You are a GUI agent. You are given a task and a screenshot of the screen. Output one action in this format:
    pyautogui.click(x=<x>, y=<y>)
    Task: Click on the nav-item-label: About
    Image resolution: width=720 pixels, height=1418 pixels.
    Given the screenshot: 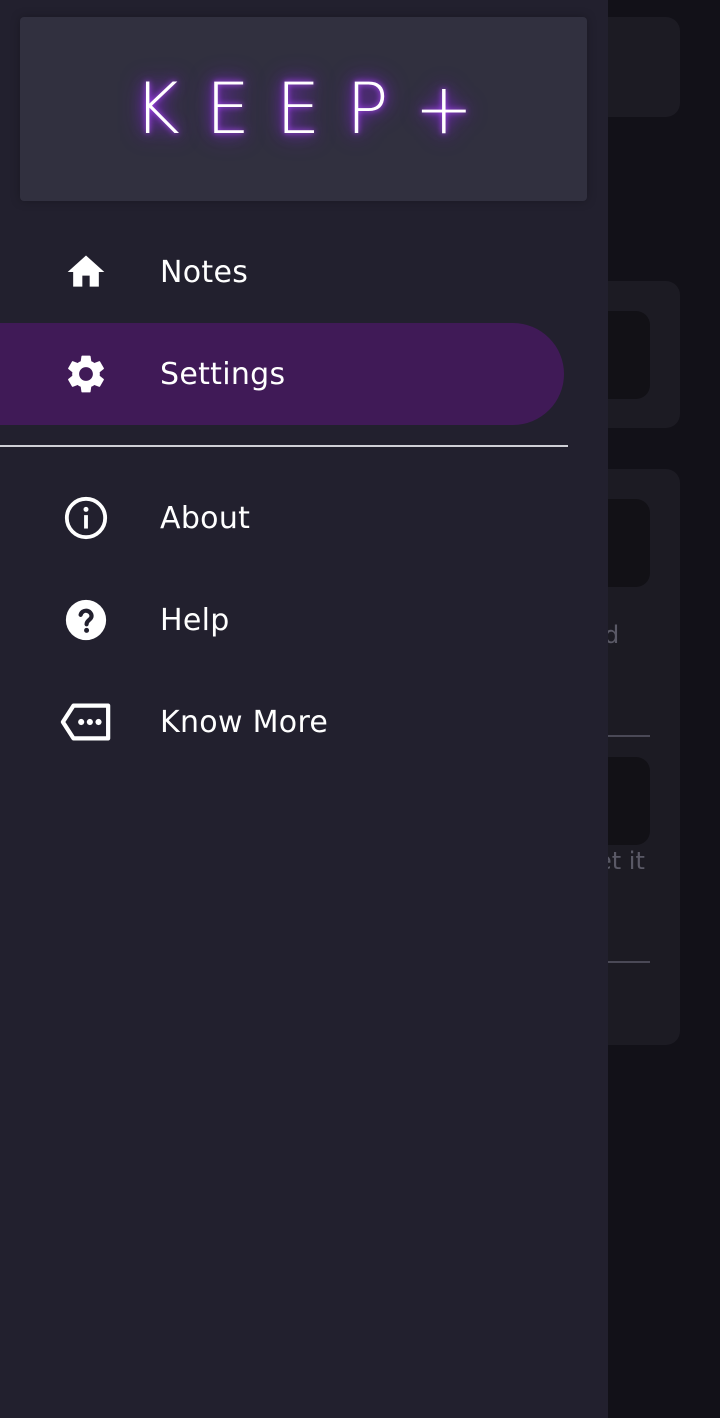 What is the action you would take?
    pyautogui.click(x=205, y=518)
    